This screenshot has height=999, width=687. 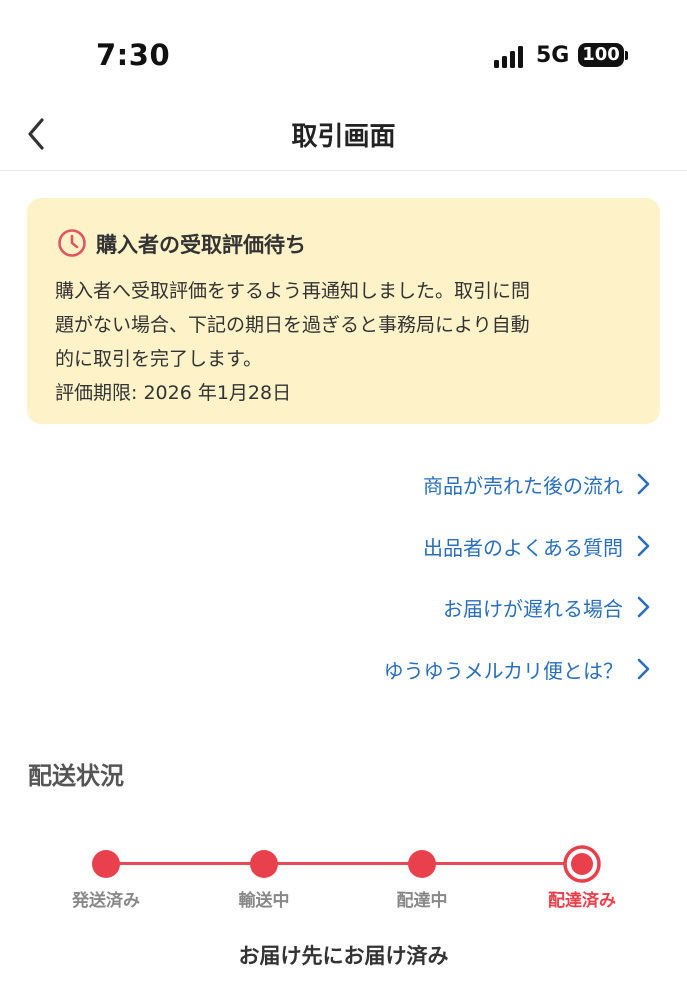 I want to click on notice-line: 題がない場合、下記の期日を過ぎると事務局により自動, so click(x=292, y=325).